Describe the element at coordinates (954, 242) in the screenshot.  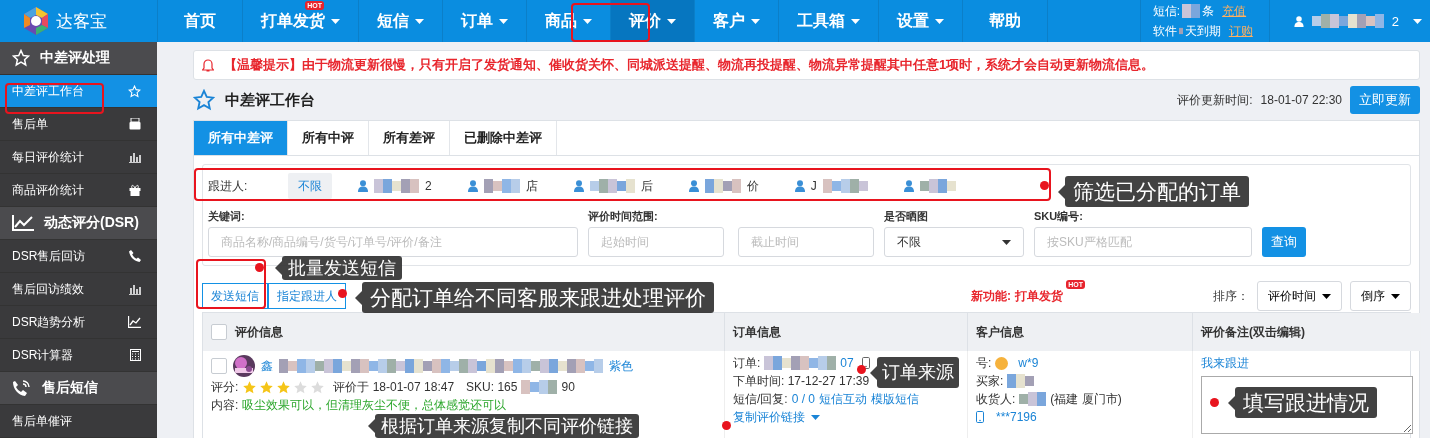
I see `select-field: 不限` at that location.